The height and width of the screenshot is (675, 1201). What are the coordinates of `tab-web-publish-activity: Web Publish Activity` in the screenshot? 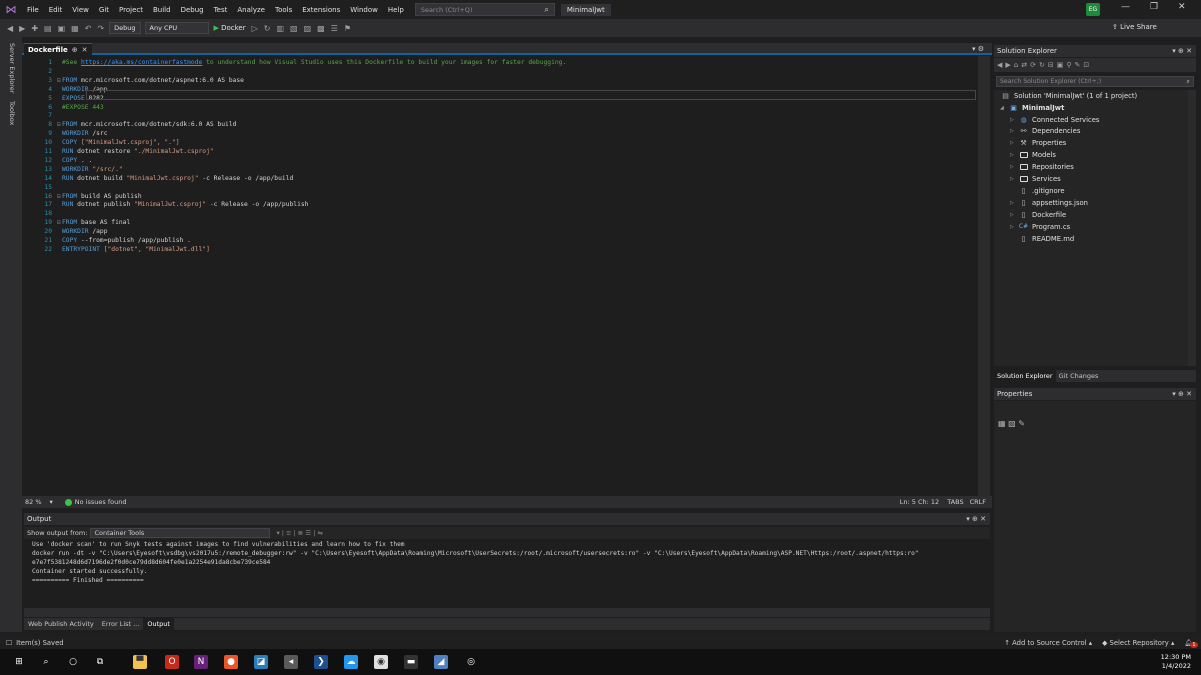 It's located at (61, 624).